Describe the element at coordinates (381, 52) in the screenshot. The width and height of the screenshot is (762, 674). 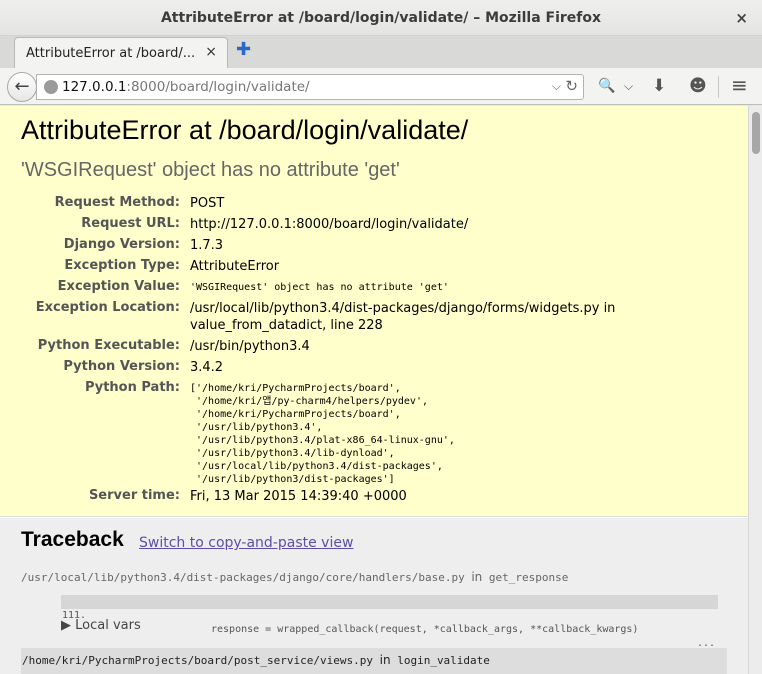
I see `tab-strip: AttributeError at /board/... × ✚` at that location.